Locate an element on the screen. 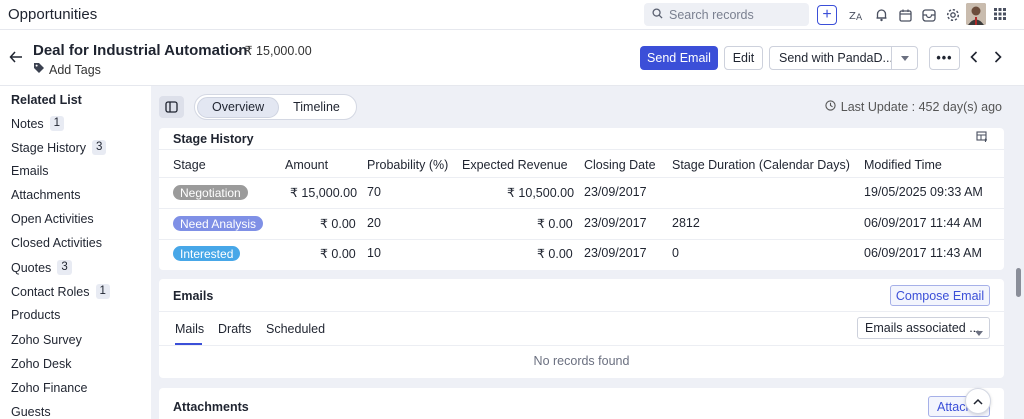  stage-duration-cell: 0 is located at coordinates (675, 253).